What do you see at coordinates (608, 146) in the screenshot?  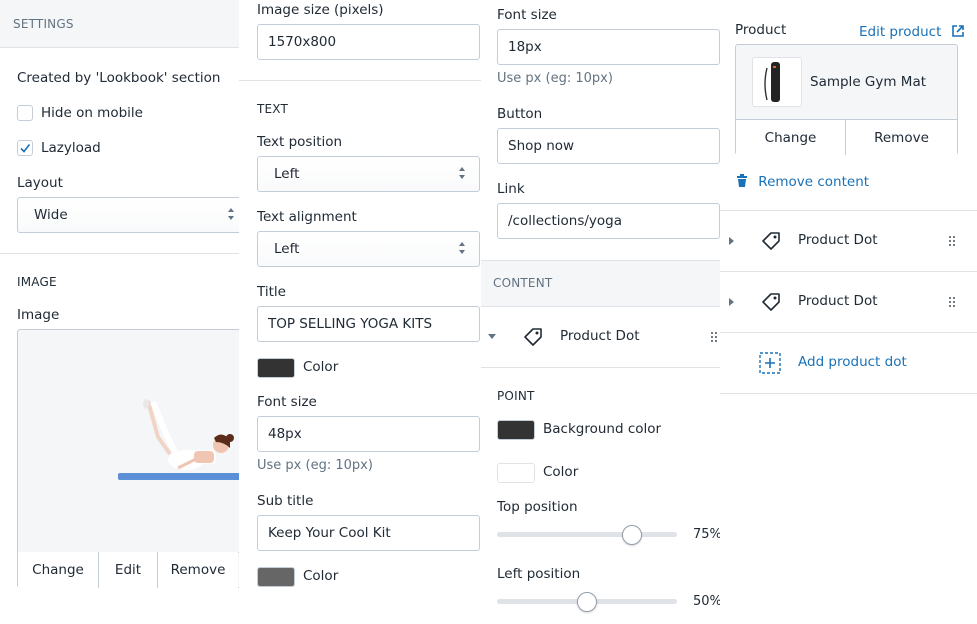 I see `button-text-input: Shop now` at bounding box center [608, 146].